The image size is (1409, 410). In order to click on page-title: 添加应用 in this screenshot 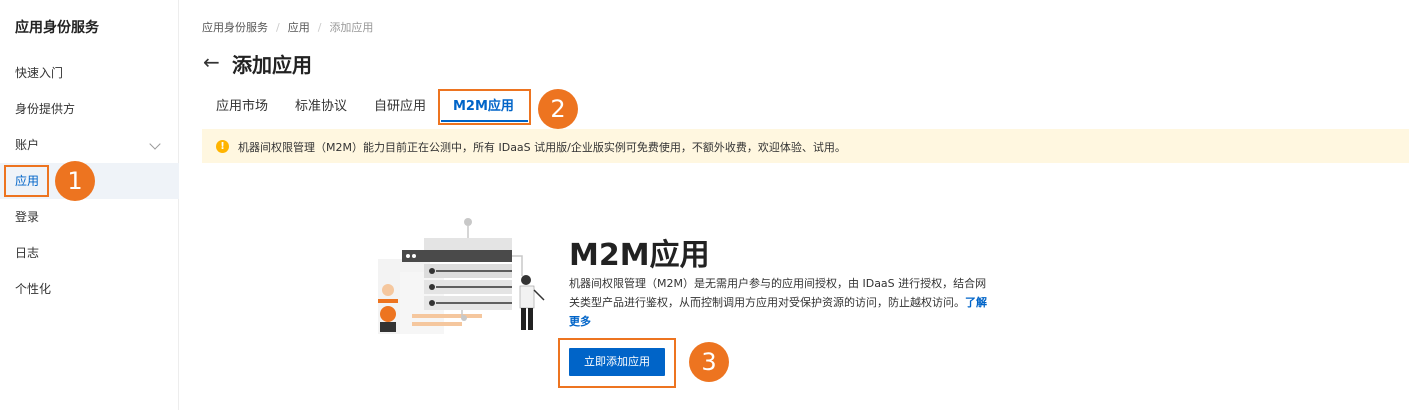, I will do `click(272, 65)`.